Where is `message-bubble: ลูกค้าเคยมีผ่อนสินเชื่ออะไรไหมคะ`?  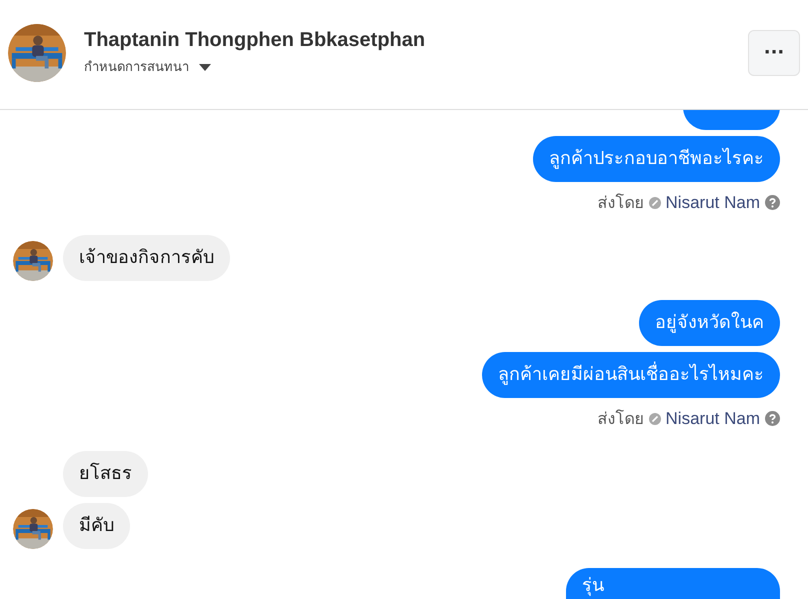
message-bubble: ลูกค้าเคยมีผ่อนสินเชื่ออะไรไหมคะ is located at coordinates (631, 375).